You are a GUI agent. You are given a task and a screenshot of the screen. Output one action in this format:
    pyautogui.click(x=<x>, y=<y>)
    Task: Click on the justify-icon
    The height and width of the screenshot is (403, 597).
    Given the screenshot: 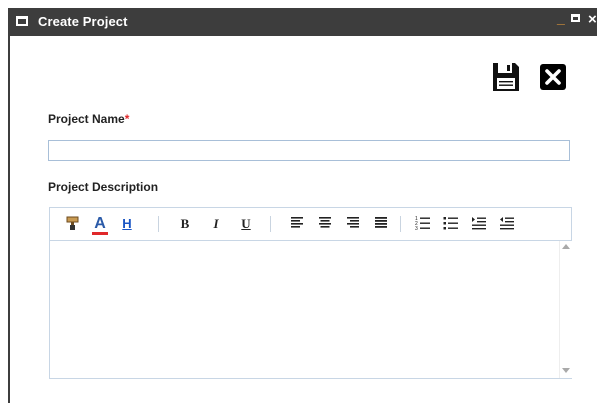 What is the action you would take?
    pyautogui.click(x=381, y=222)
    